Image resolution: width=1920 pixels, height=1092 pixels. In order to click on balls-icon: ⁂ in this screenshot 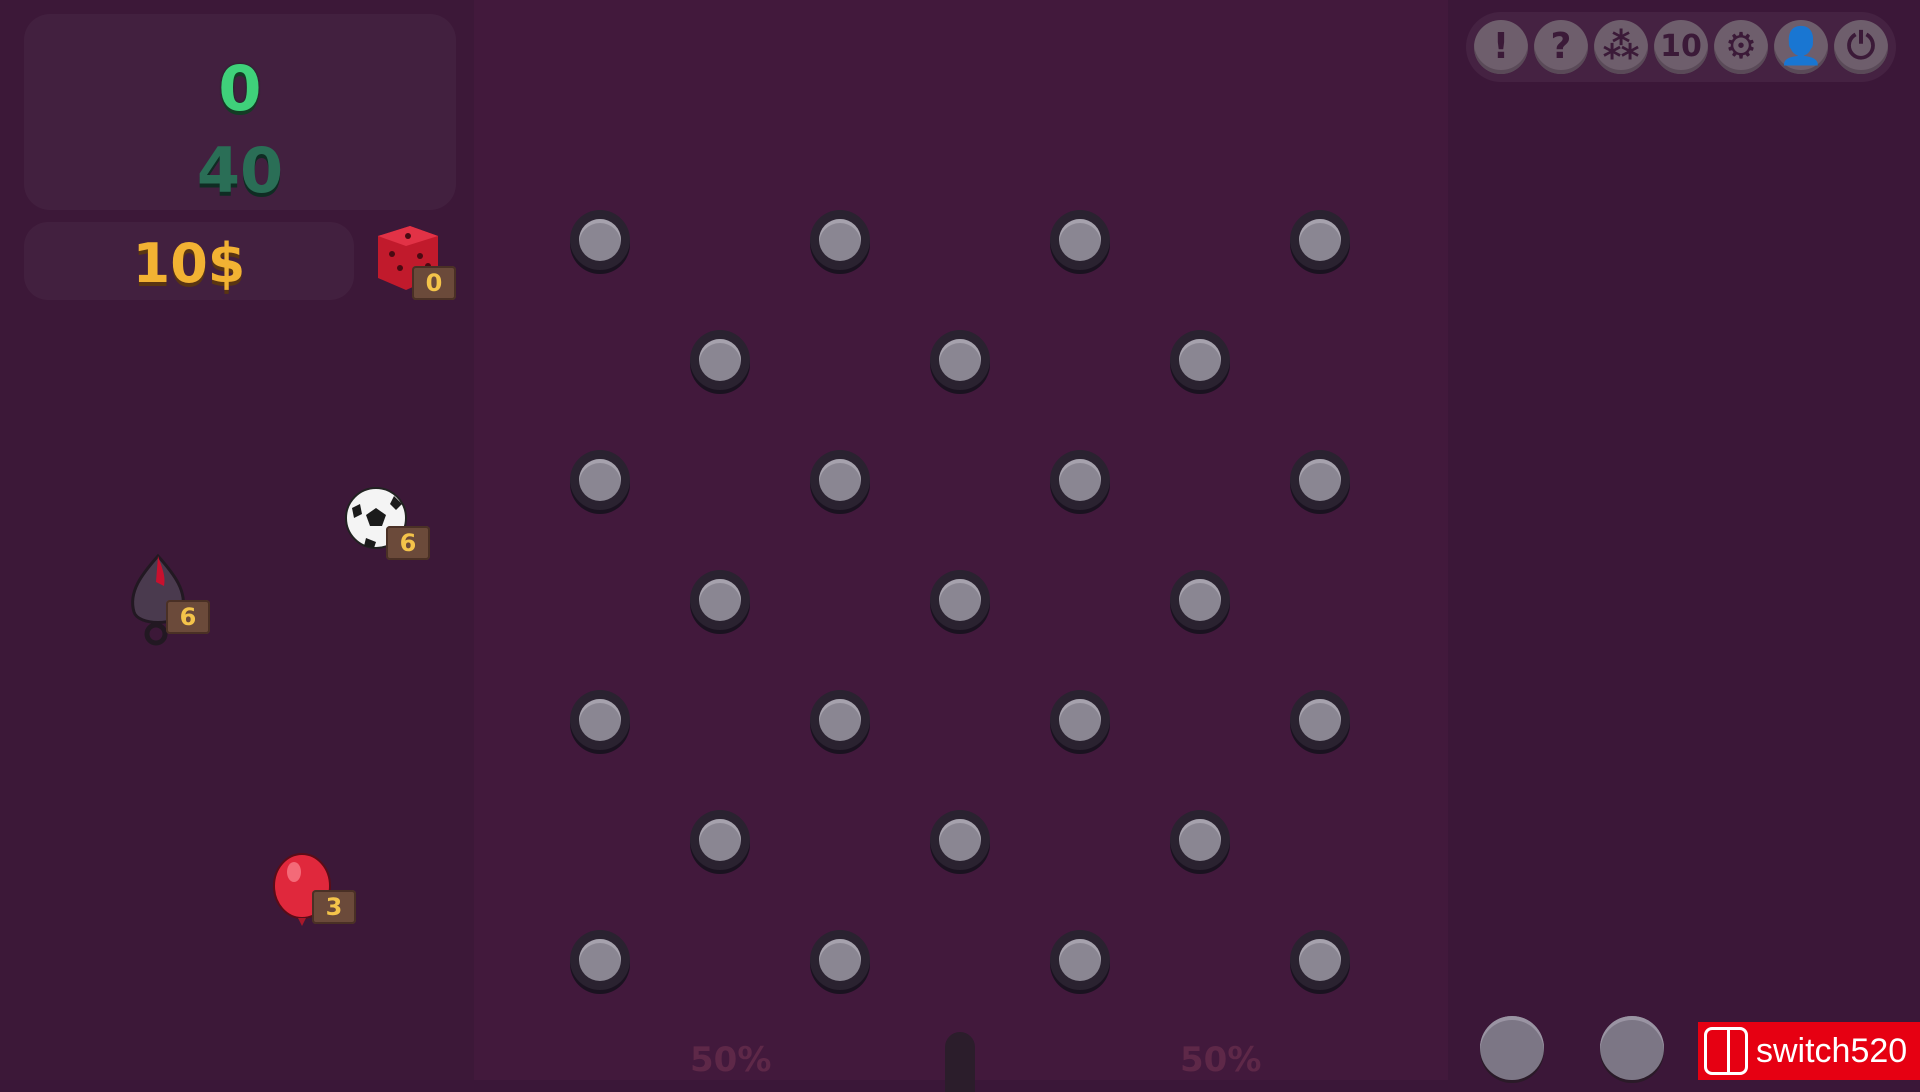, I will do `click(1621, 47)`.